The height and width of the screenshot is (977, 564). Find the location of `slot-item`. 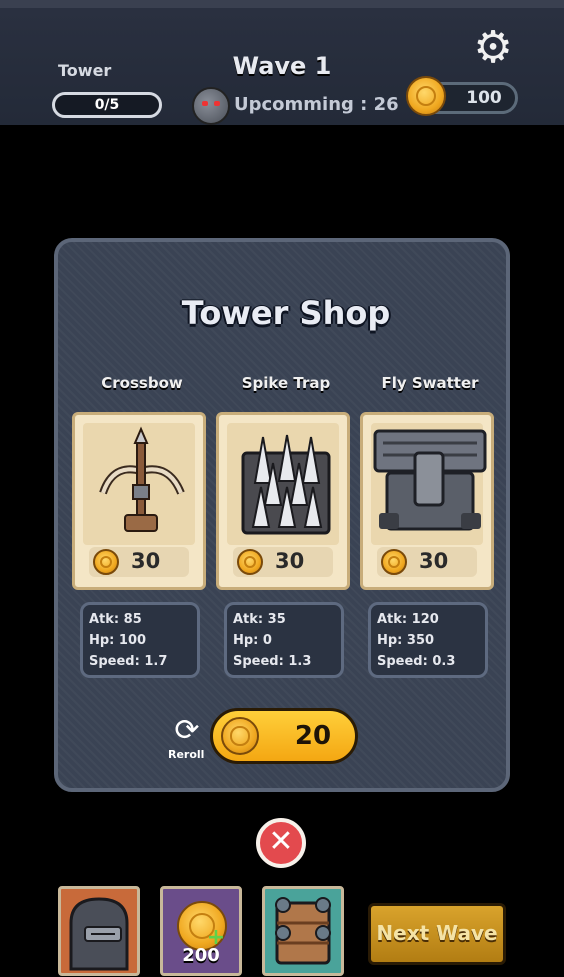

slot-item is located at coordinates (303, 931).